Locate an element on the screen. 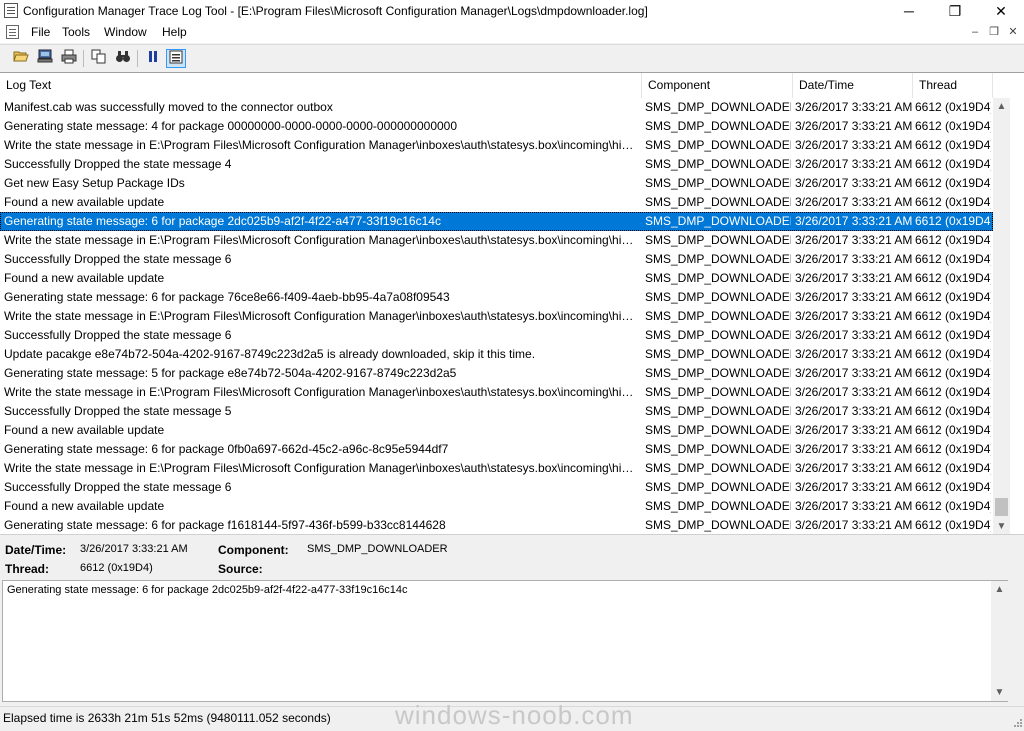 The image size is (1024, 731). find-icon is located at coordinates (123, 58).